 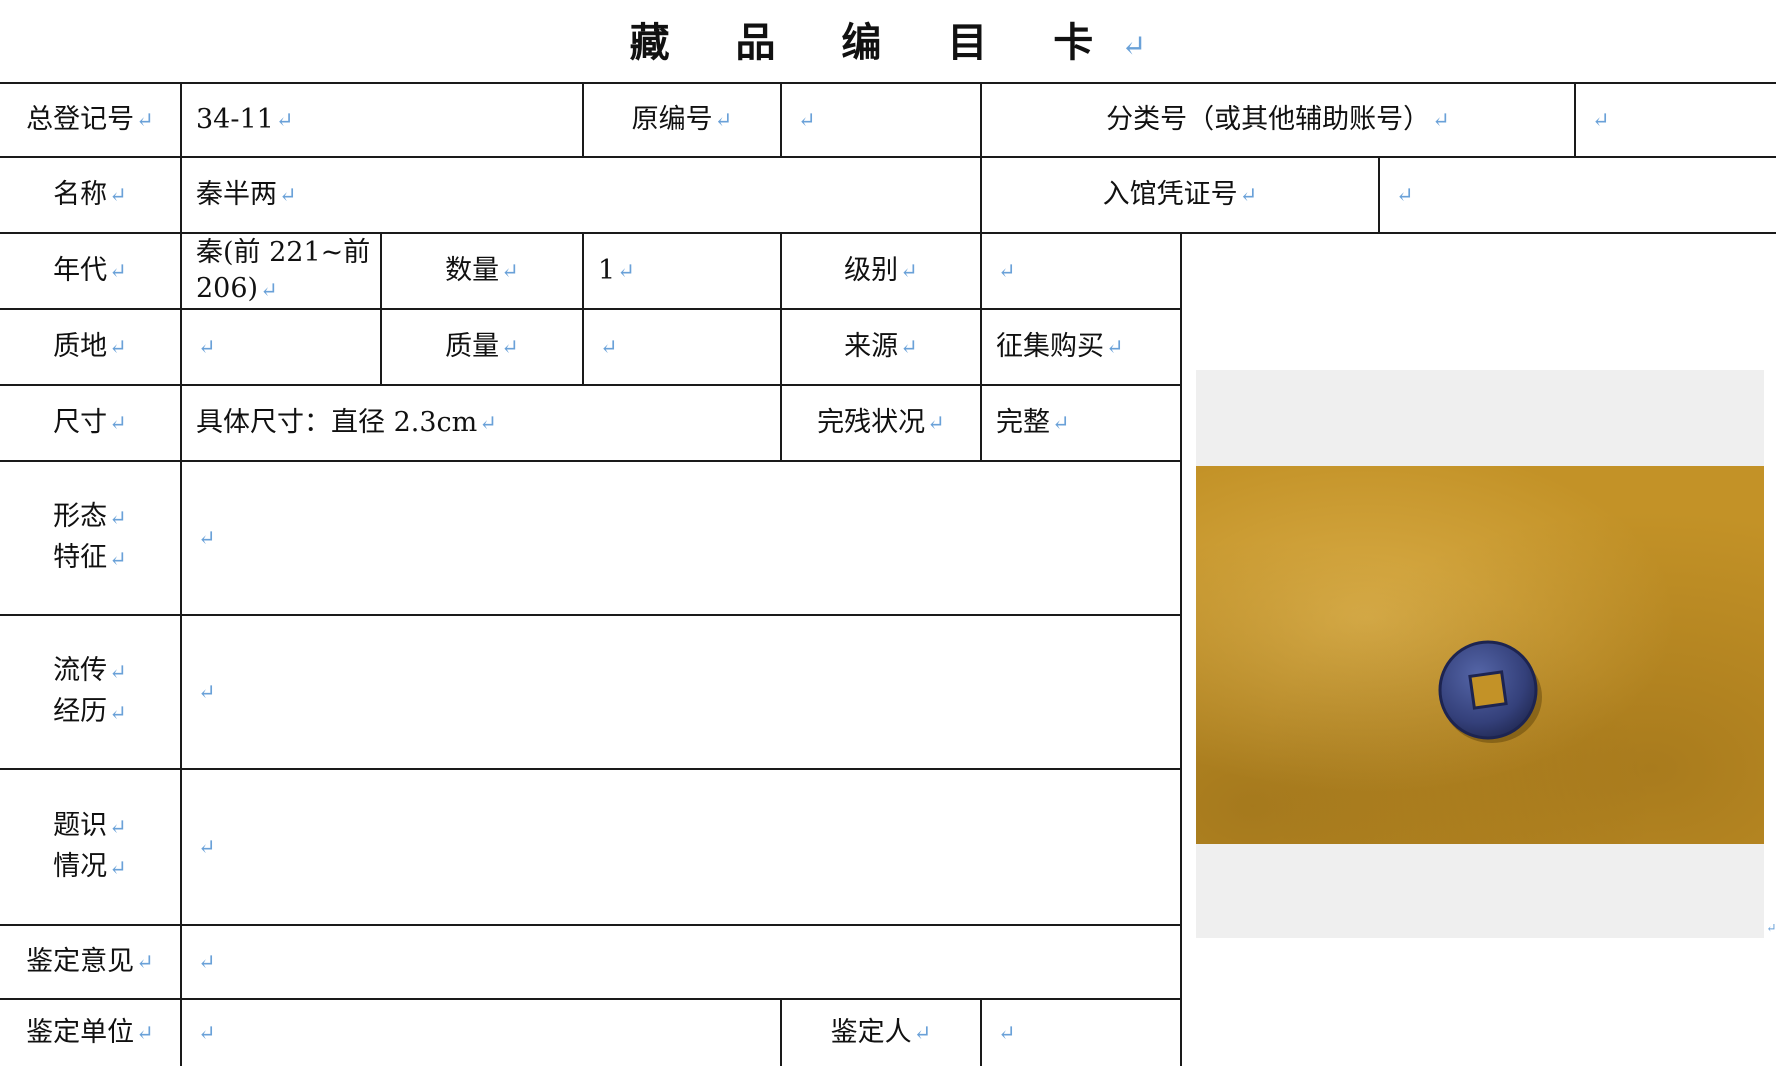 I want to click on opinion-label: 鉴定意见 ↵, so click(x=91, y=963).